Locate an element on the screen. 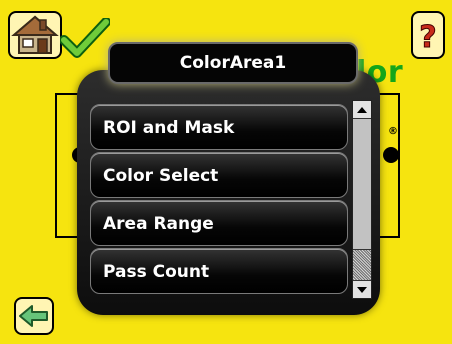  menu-item-roi-and-mask: ROI and Mask is located at coordinates (219, 127).